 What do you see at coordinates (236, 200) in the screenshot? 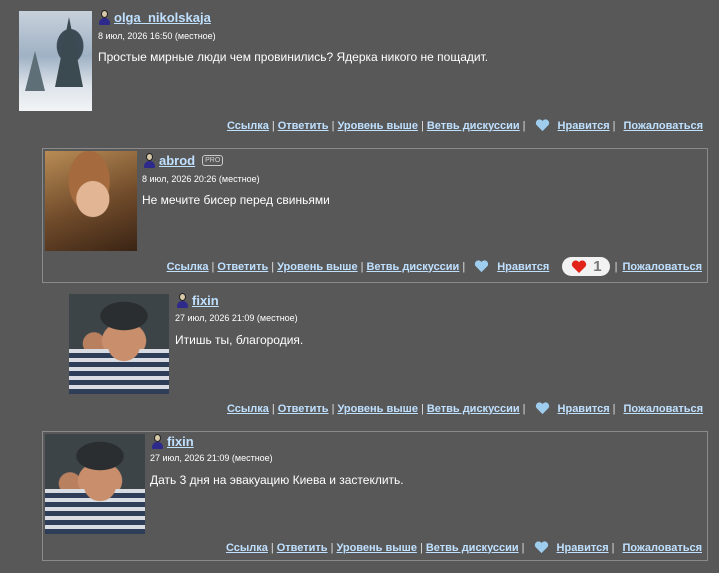
I see `comment-text: Не мечите бисер перед свиньями` at bounding box center [236, 200].